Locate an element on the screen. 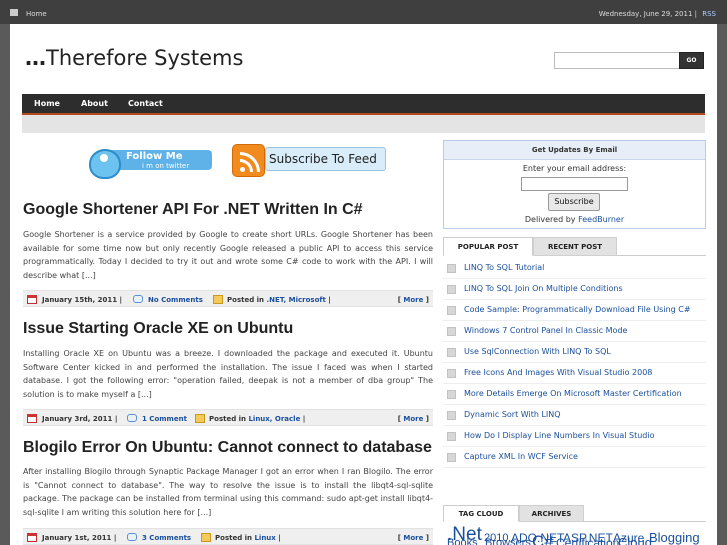 The image size is (727, 545). sub-nav-bar is located at coordinates (363, 124).